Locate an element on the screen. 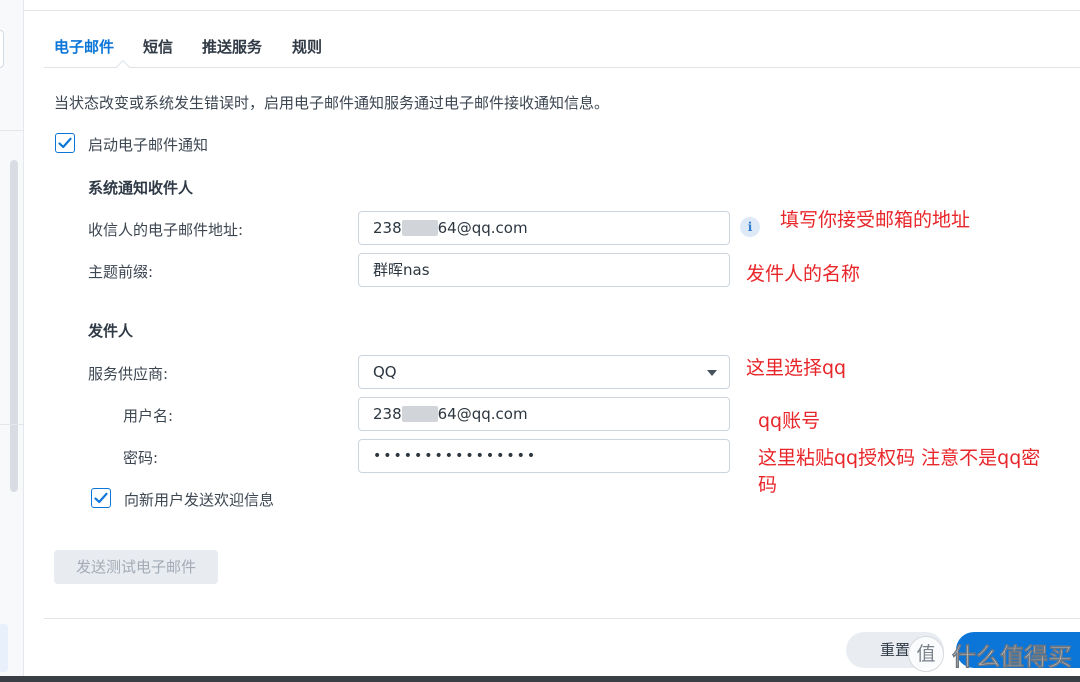 The height and width of the screenshot is (682, 1080). tab-sms: 短信 is located at coordinates (158, 46).